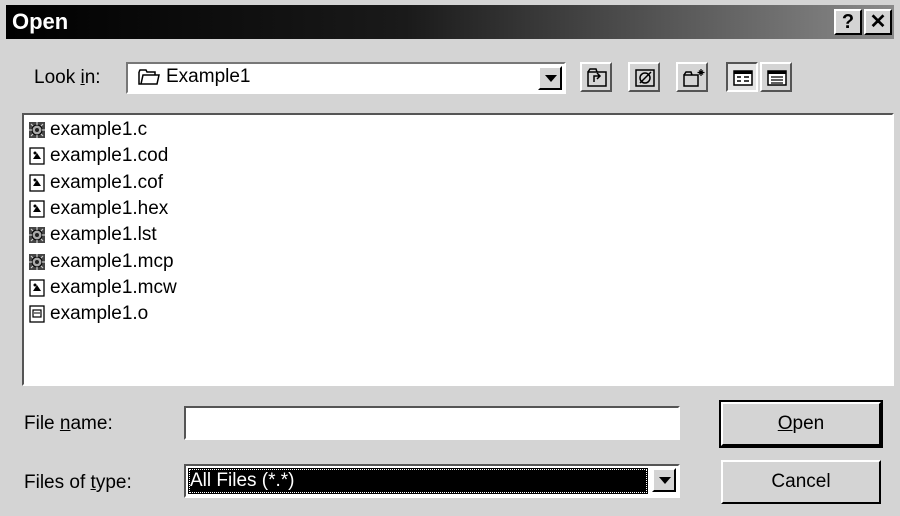  I want to click on object-file-icon, so click(37, 314).